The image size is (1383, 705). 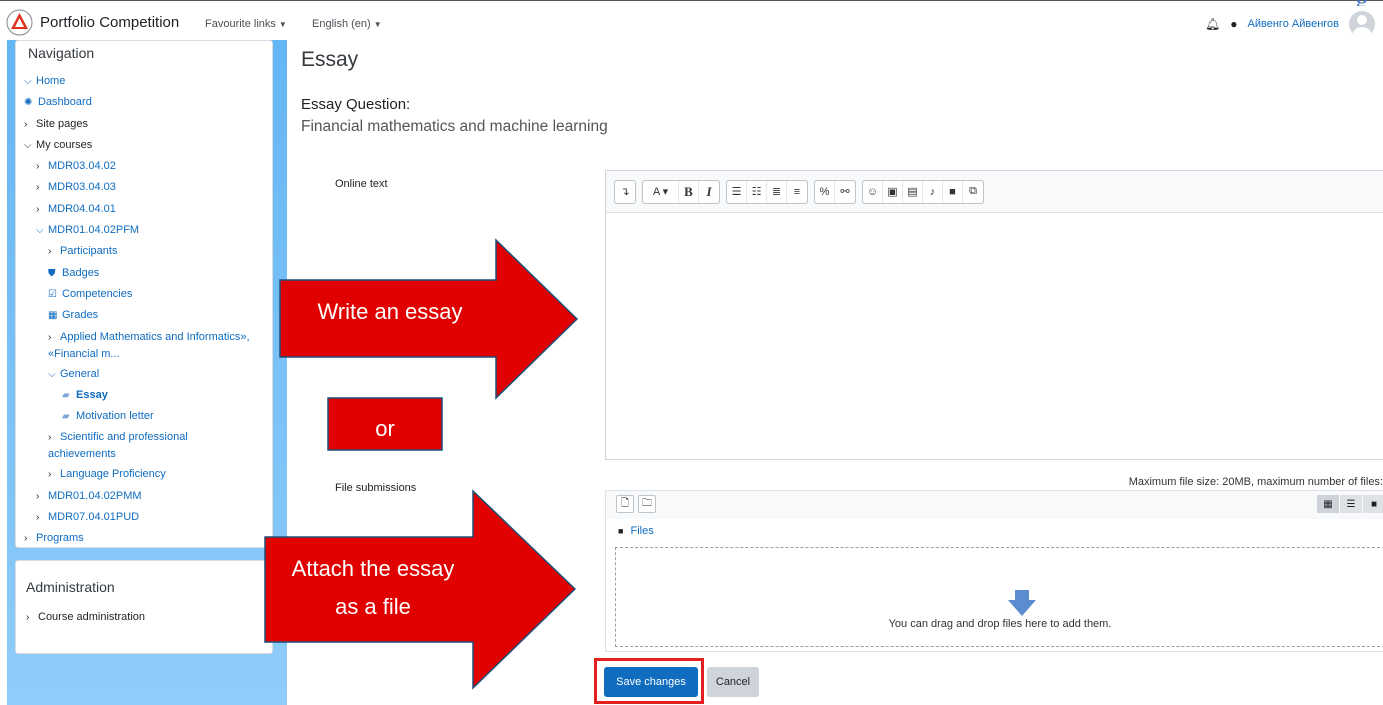 I want to click on bold-icon: B, so click(x=689, y=191).